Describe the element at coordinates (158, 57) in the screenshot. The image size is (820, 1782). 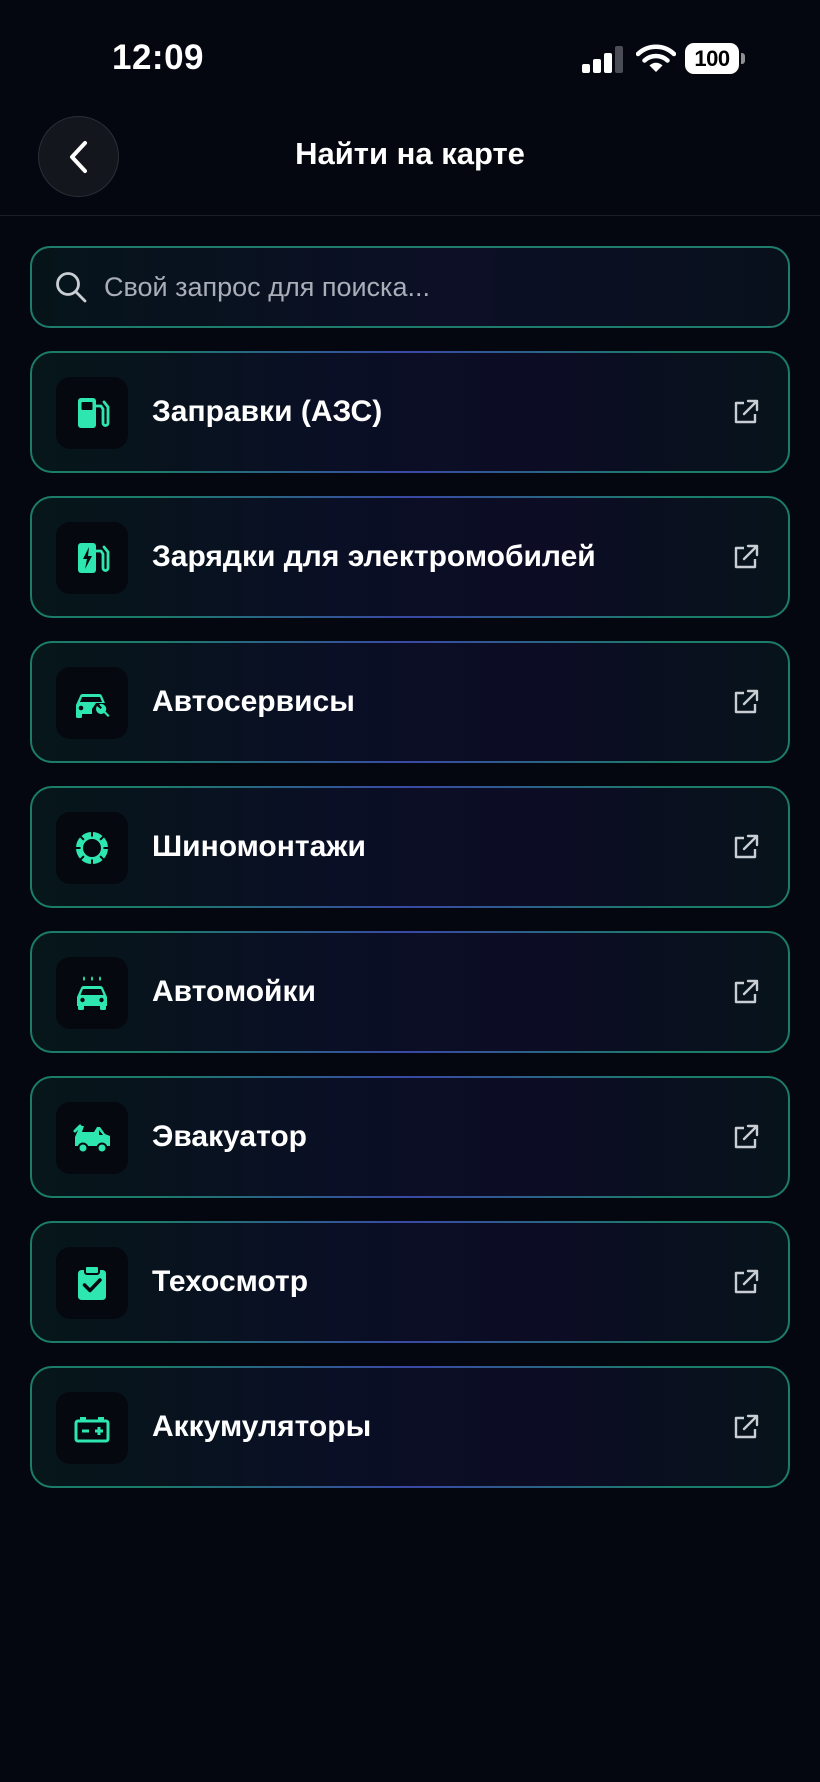
I see `status-time: 12:09` at that location.